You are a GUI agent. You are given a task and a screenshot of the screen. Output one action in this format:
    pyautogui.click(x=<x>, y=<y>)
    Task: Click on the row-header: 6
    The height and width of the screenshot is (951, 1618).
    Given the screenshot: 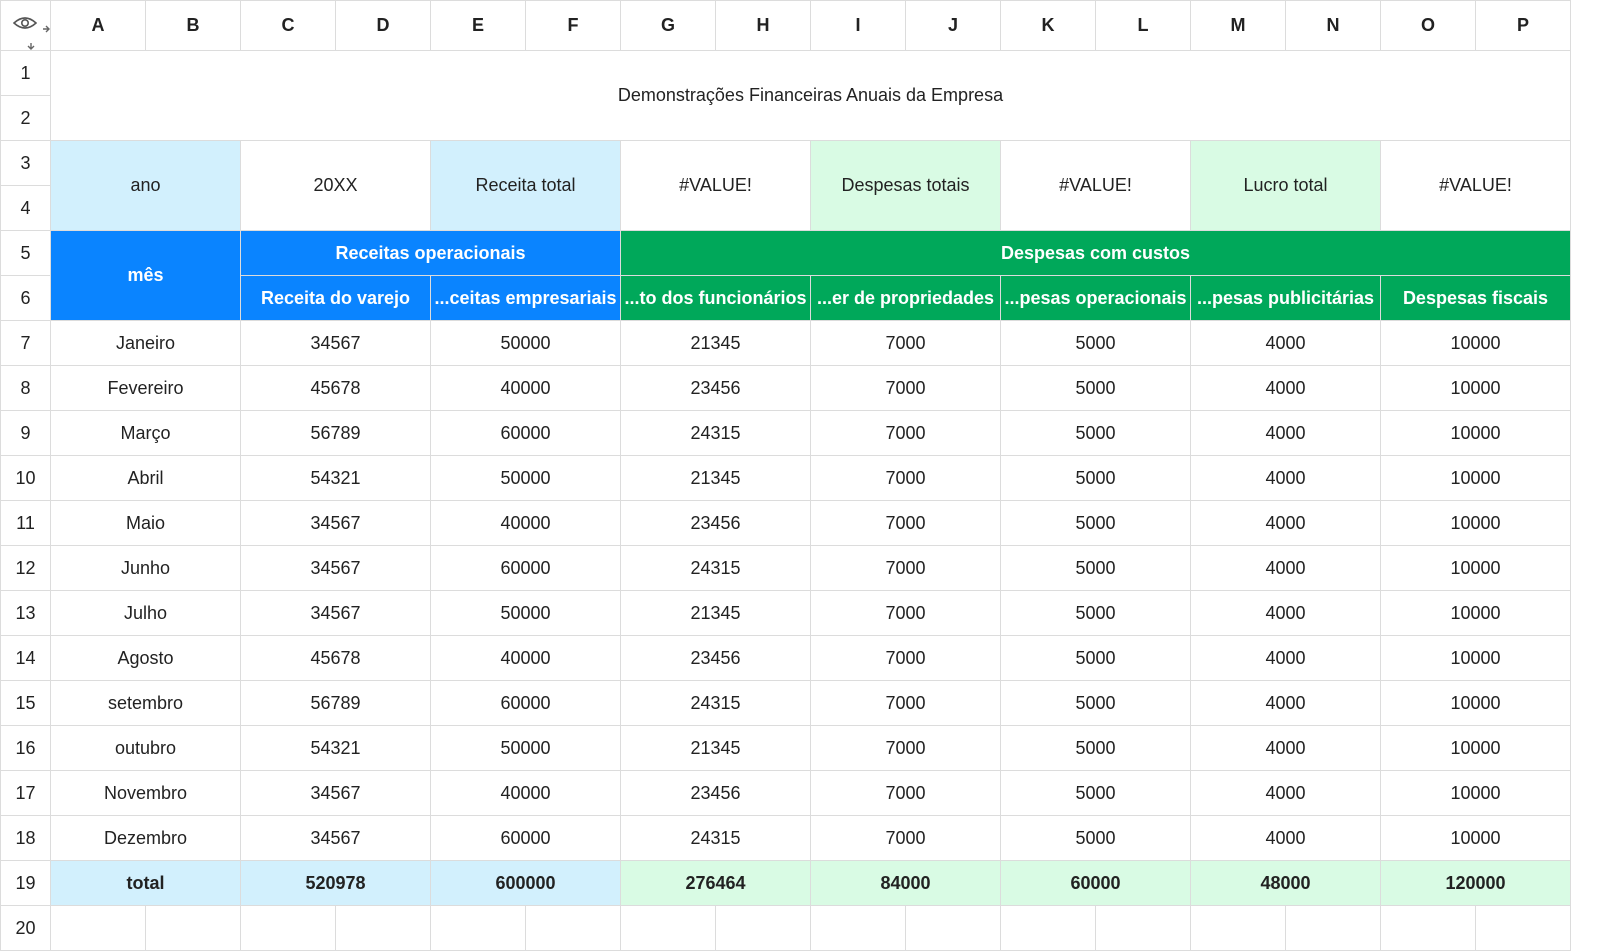 What is the action you would take?
    pyautogui.click(x=25, y=298)
    